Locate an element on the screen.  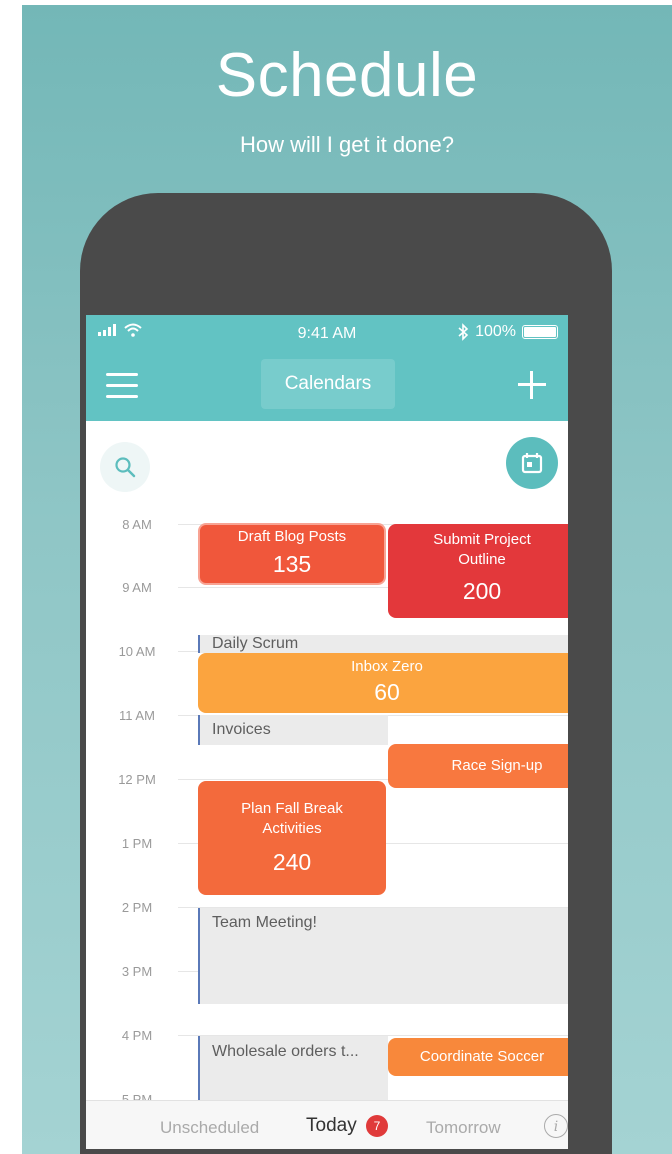
calendar-icon is located at coordinates (532, 463).